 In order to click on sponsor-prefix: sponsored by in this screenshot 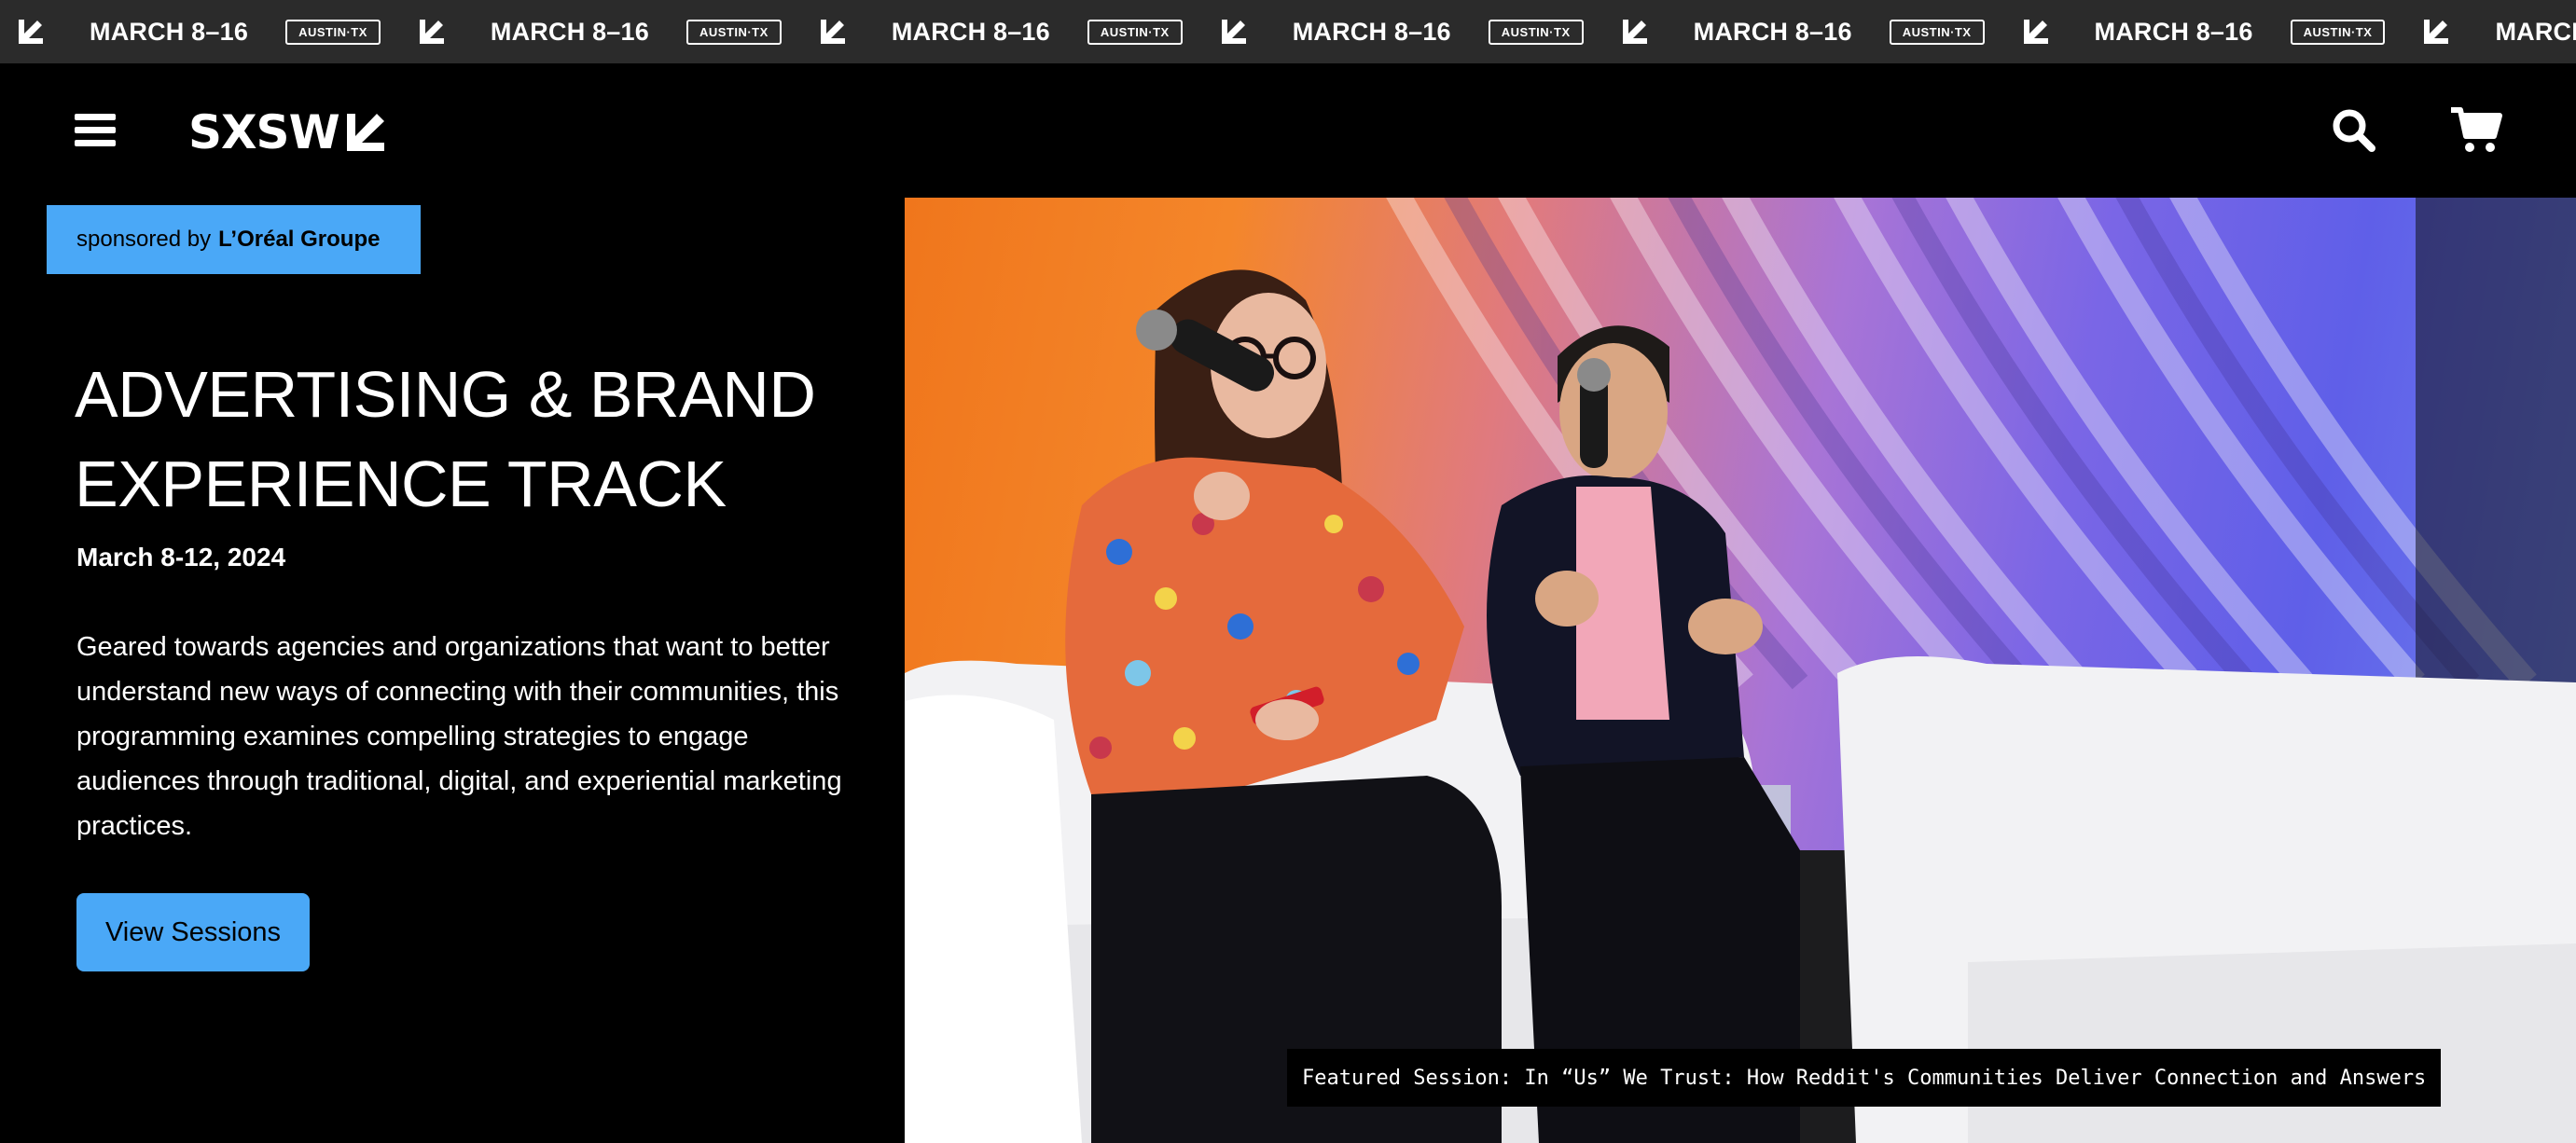, I will do `click(144, 239)`.